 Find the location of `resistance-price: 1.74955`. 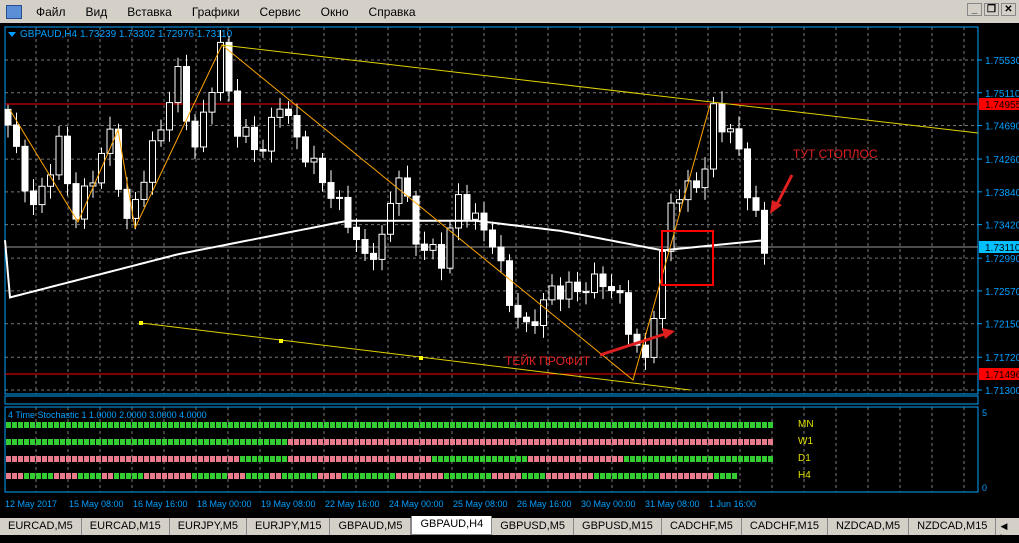

resistance-price: 1.74955 is located at coordinates (1002, 105).